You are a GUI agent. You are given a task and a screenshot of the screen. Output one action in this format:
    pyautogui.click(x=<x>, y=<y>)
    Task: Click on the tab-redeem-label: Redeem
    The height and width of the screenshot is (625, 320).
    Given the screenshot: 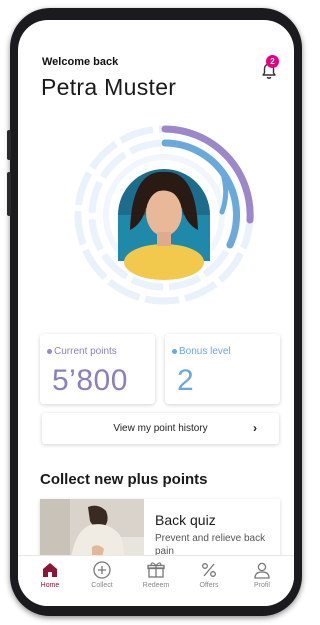 What is the action you would take?
    pyautogui.click(x=156, y=585)
    